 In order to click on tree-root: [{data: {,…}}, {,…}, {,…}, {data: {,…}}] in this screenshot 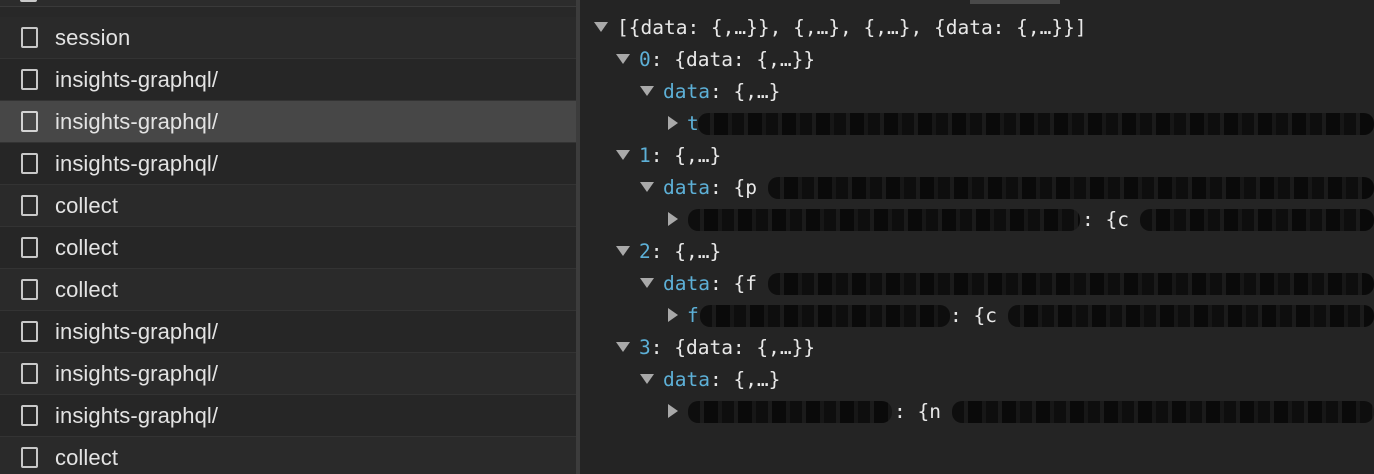, I will do `click(840, 28)`.